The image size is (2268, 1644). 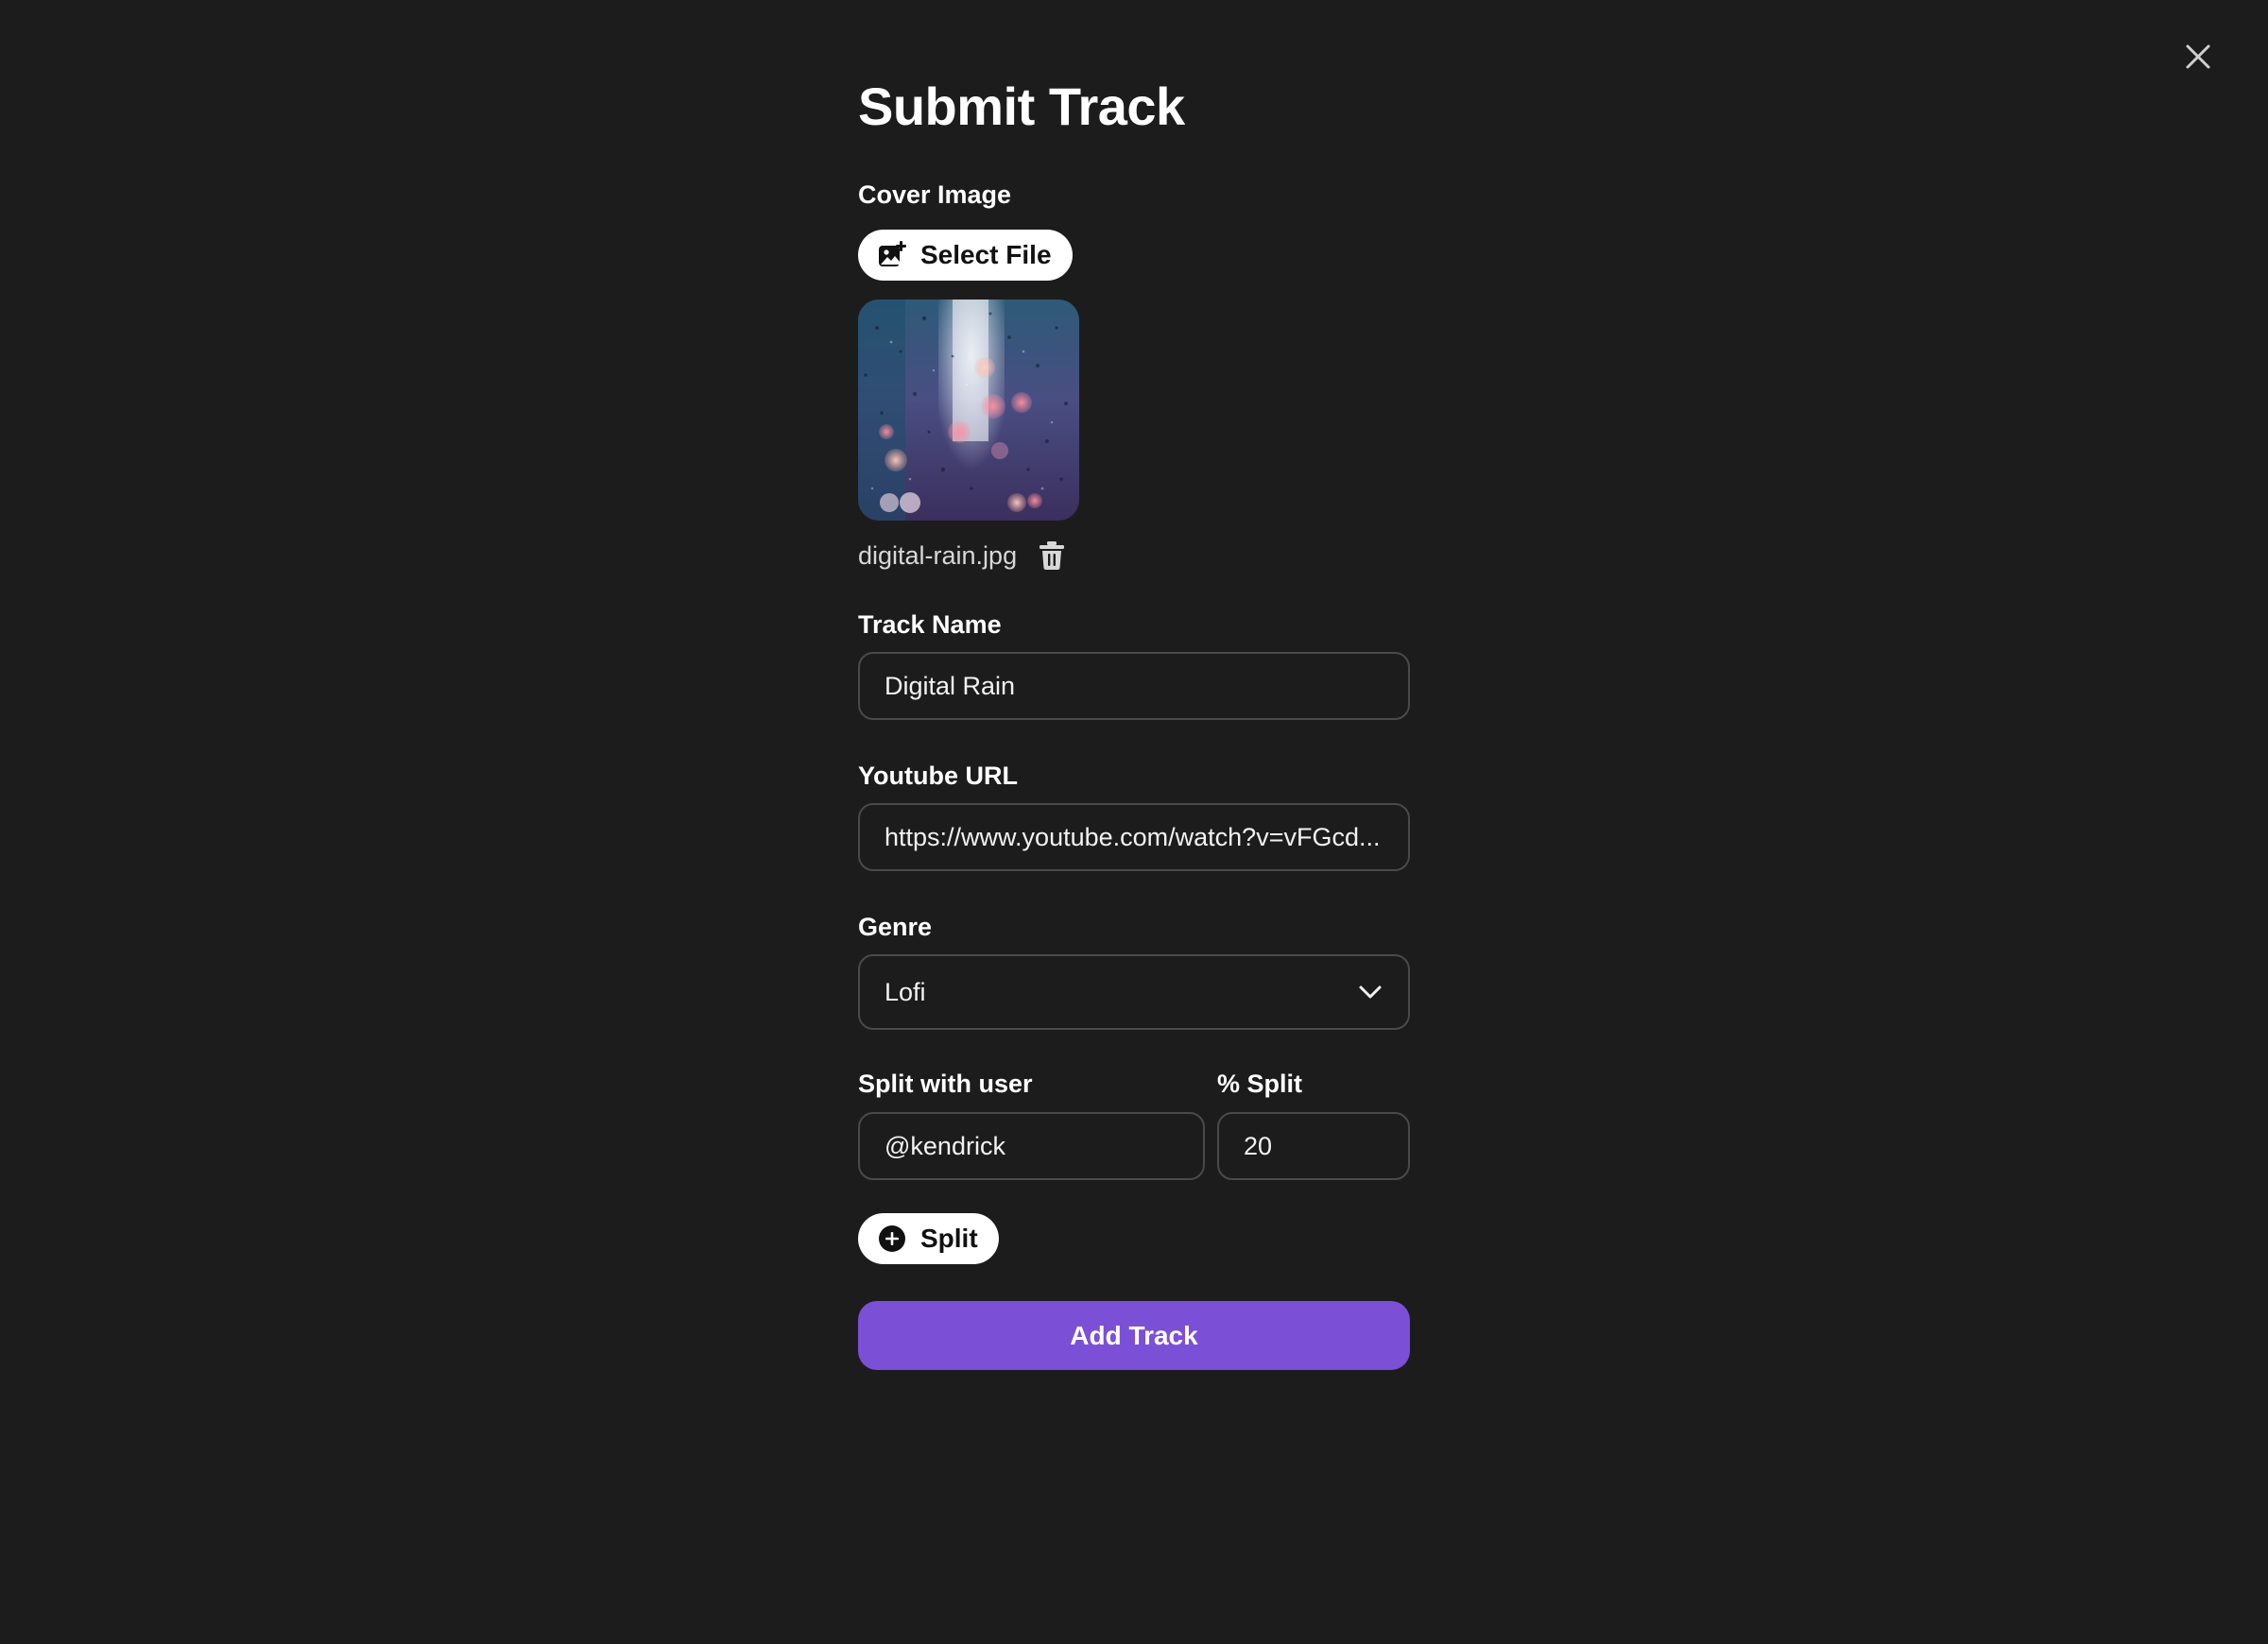 What do you see at coordinates (1134, 1335) in the screenshot?
I see `add-track-button: Add Track` at bounding box center [1134, 1335].